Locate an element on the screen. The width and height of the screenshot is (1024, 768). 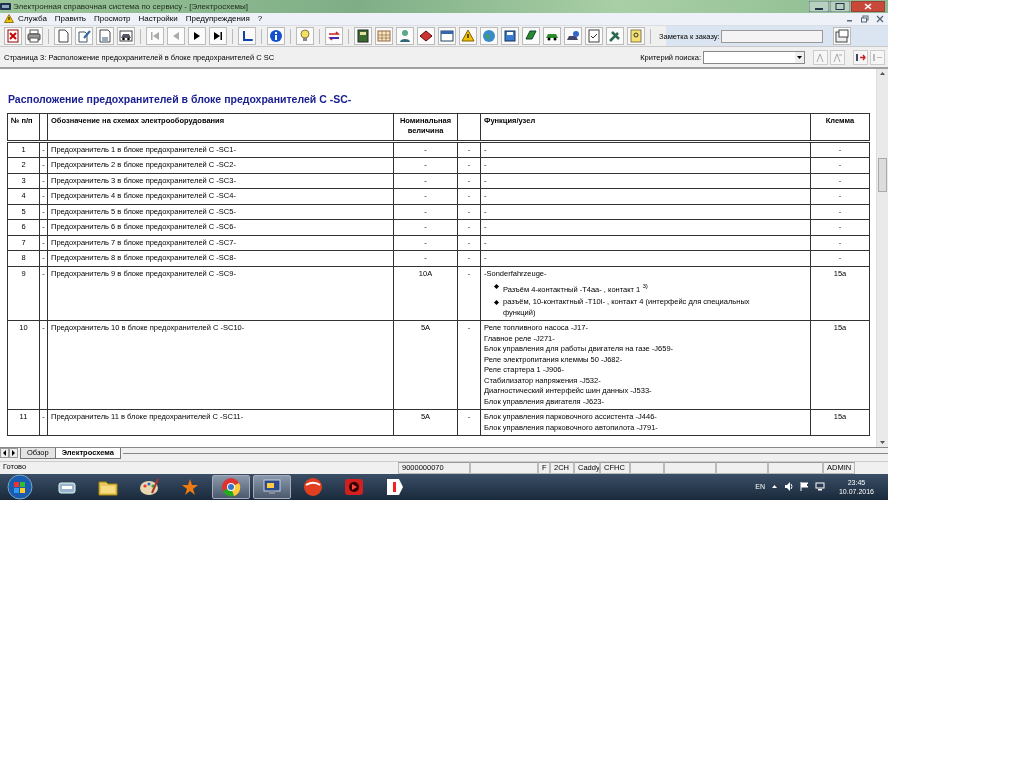
show-hidden-icons-icon is located at coordinates (774, 487).